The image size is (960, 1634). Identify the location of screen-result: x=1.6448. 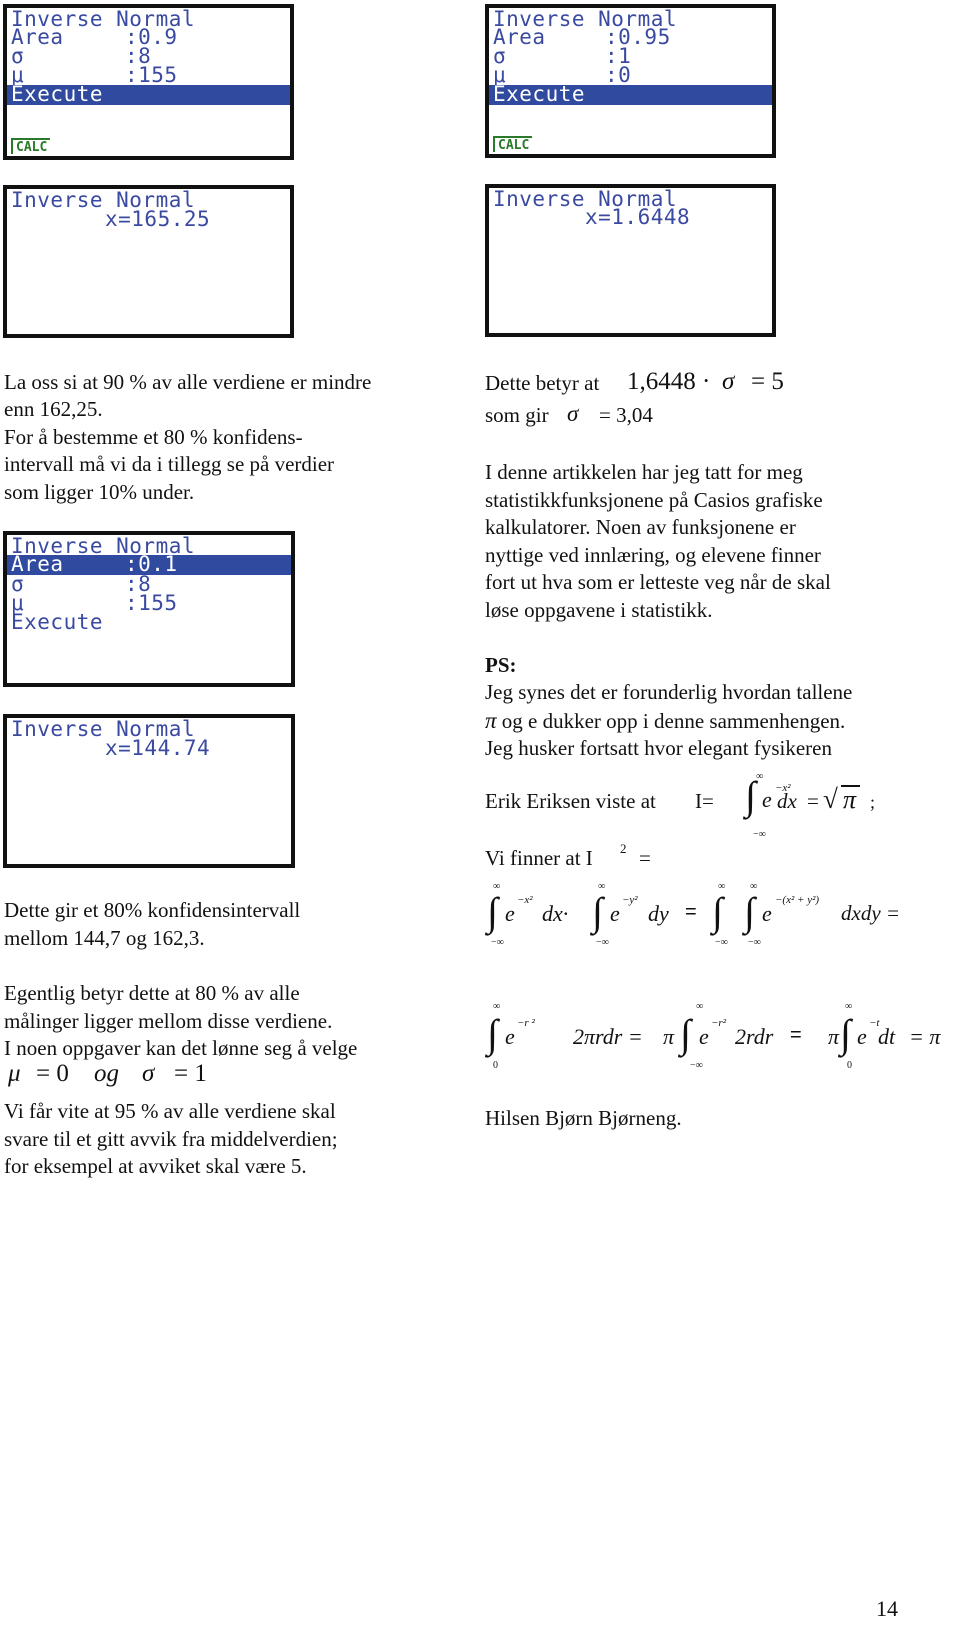
(638, 217).